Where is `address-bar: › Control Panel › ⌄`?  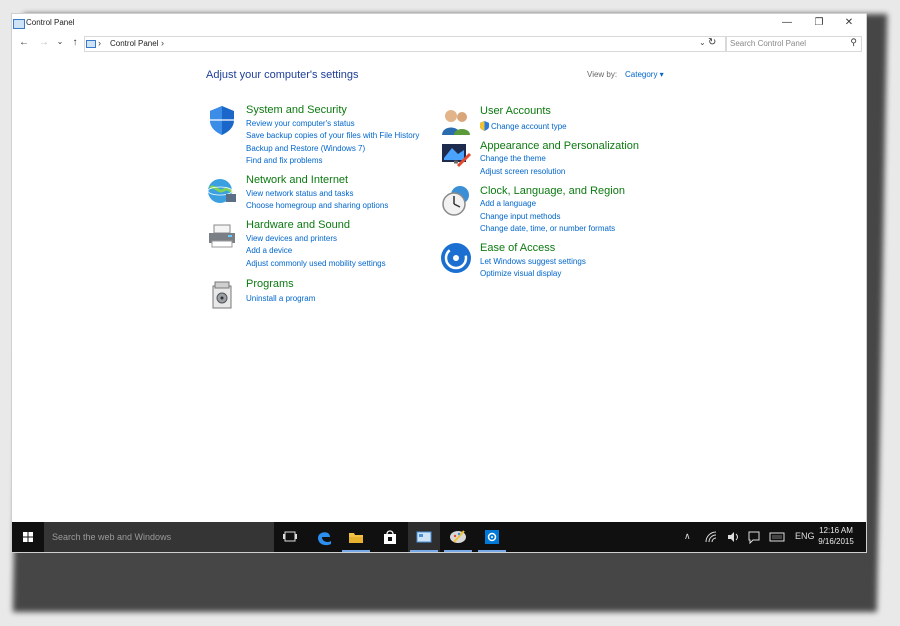 address-bar: › Control Panel › ⌄ is located at coordinates (405, 44).